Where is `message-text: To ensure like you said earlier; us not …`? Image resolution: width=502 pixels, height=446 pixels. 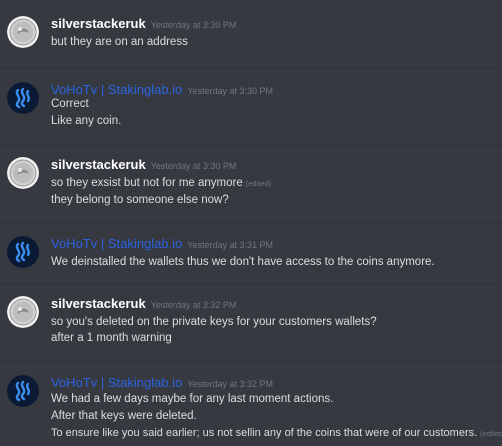 message-text: To ensure like you said earlier; us not … is located at coordinates (276, 433).